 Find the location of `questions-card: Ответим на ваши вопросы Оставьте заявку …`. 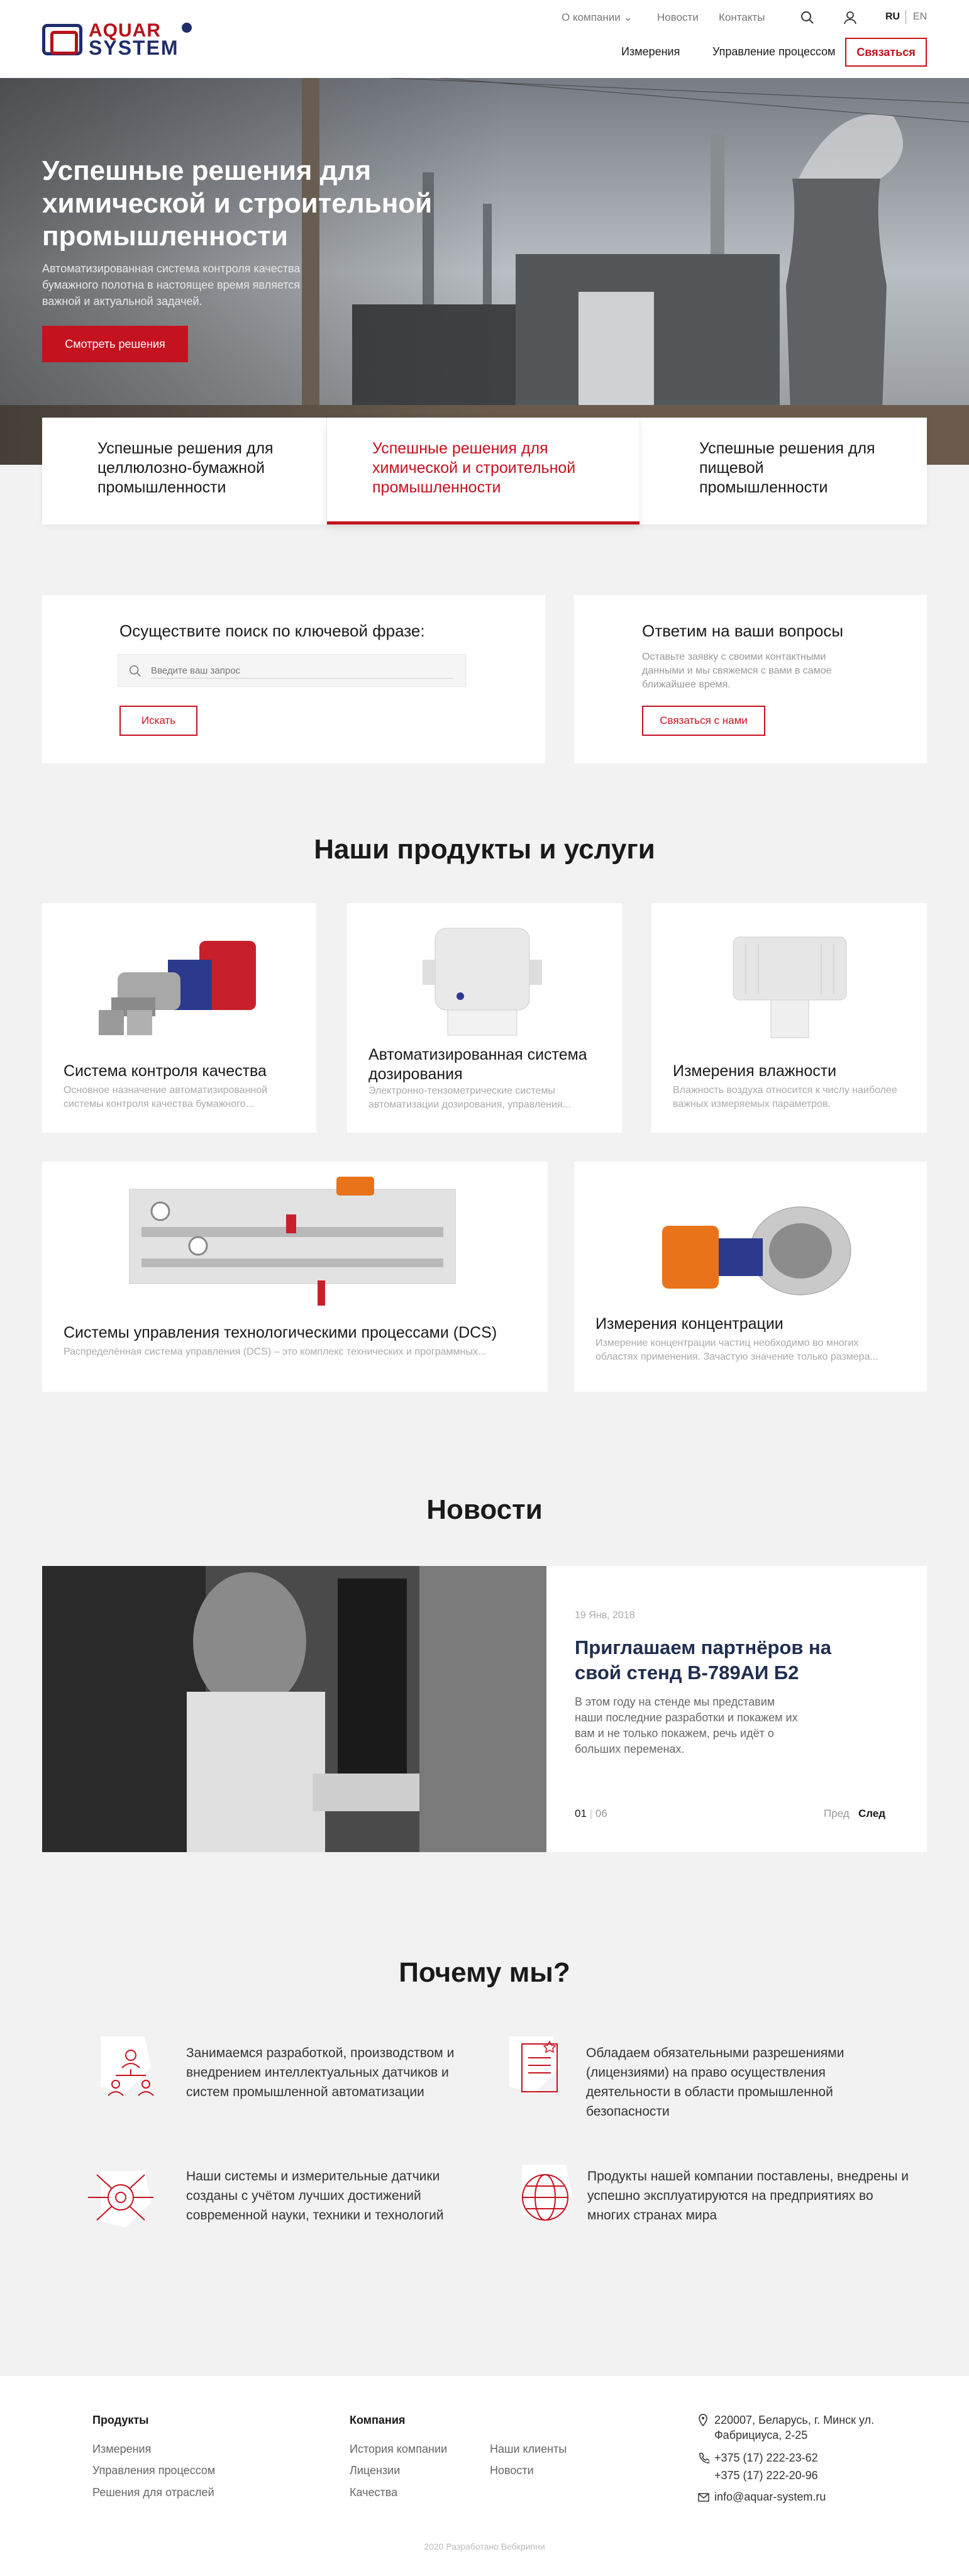

questions-card: Ответим на ваши вопросы Оставьте заявку … is located at coordinates (750, 679).